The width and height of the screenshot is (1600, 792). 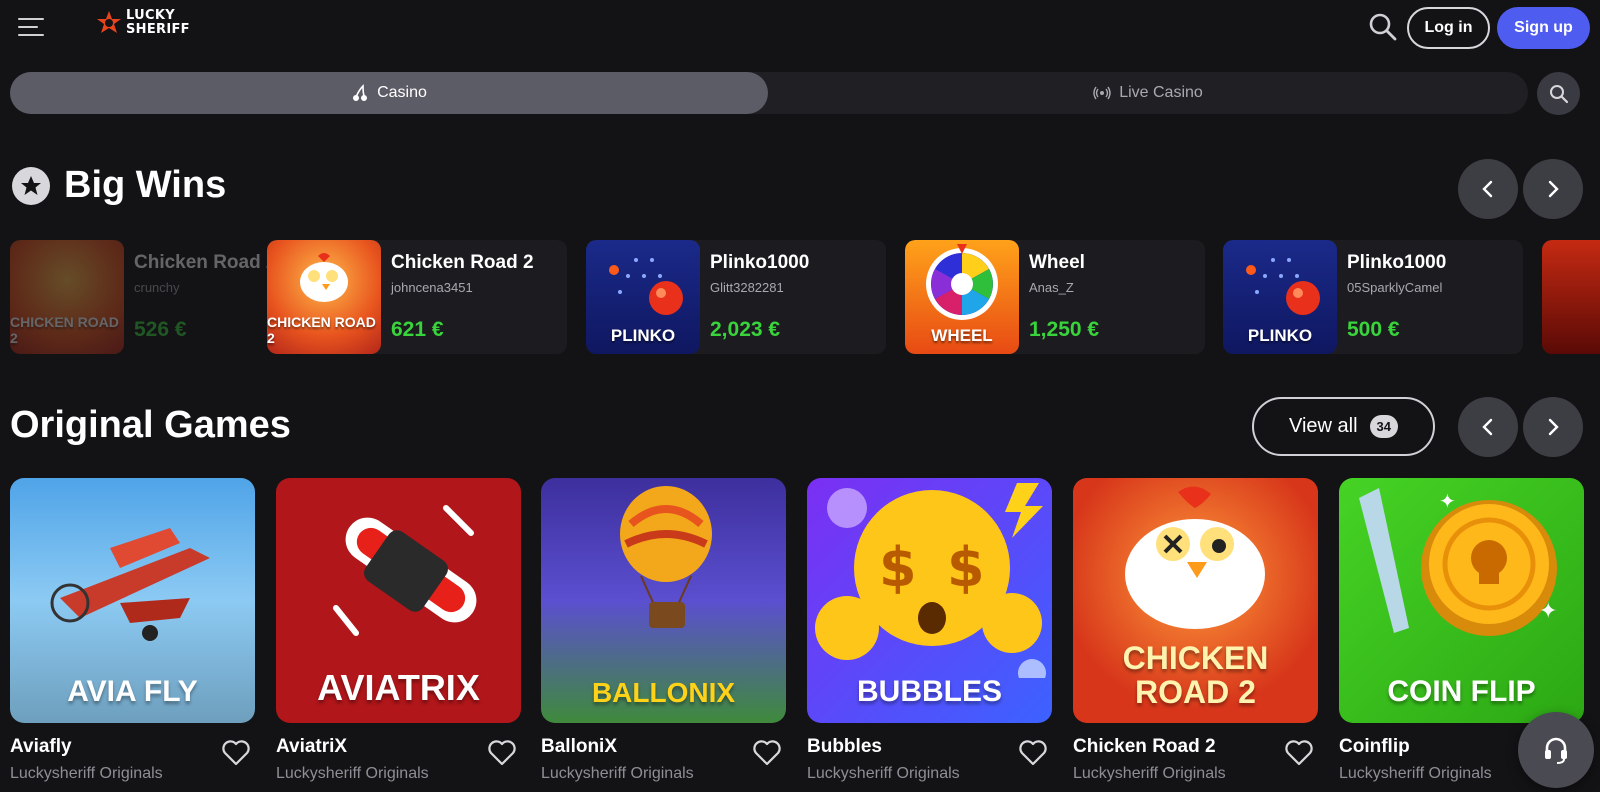 I want to click on airplane-icon, so click(x=130, y=584).